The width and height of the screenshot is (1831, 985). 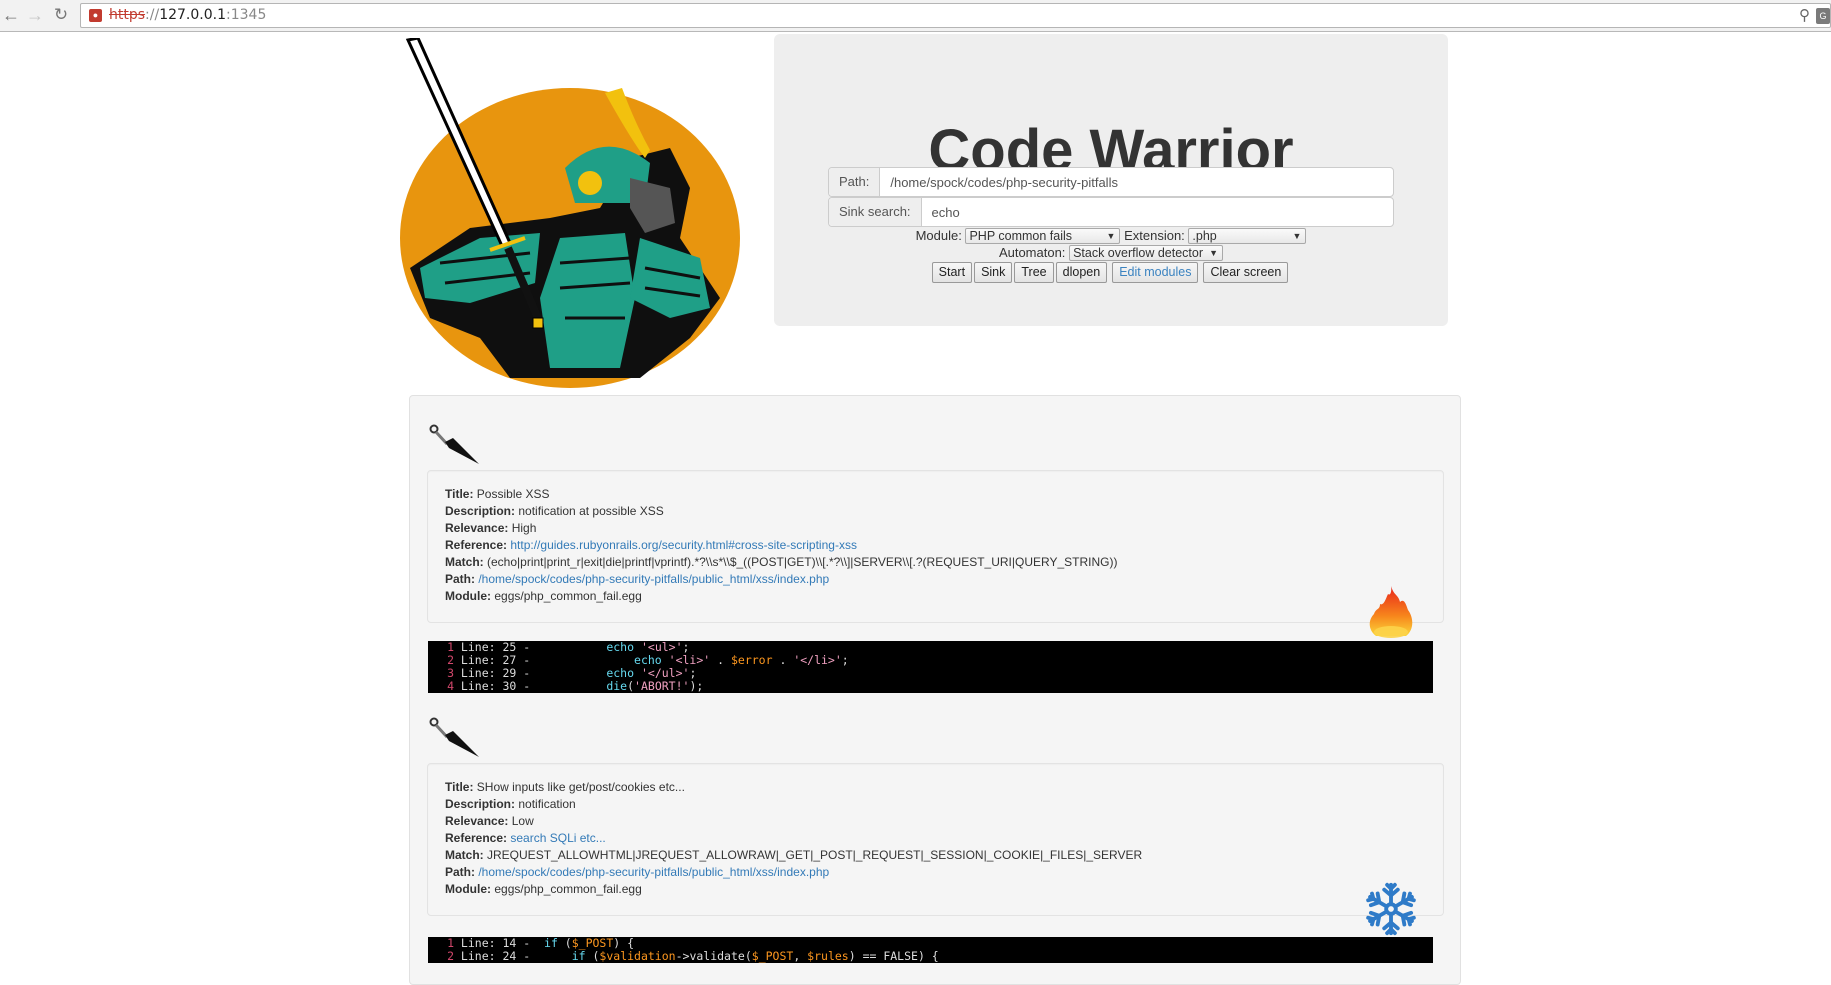 I want to click on line-prefix: Line: 27 -, so click(x=544, y=660).